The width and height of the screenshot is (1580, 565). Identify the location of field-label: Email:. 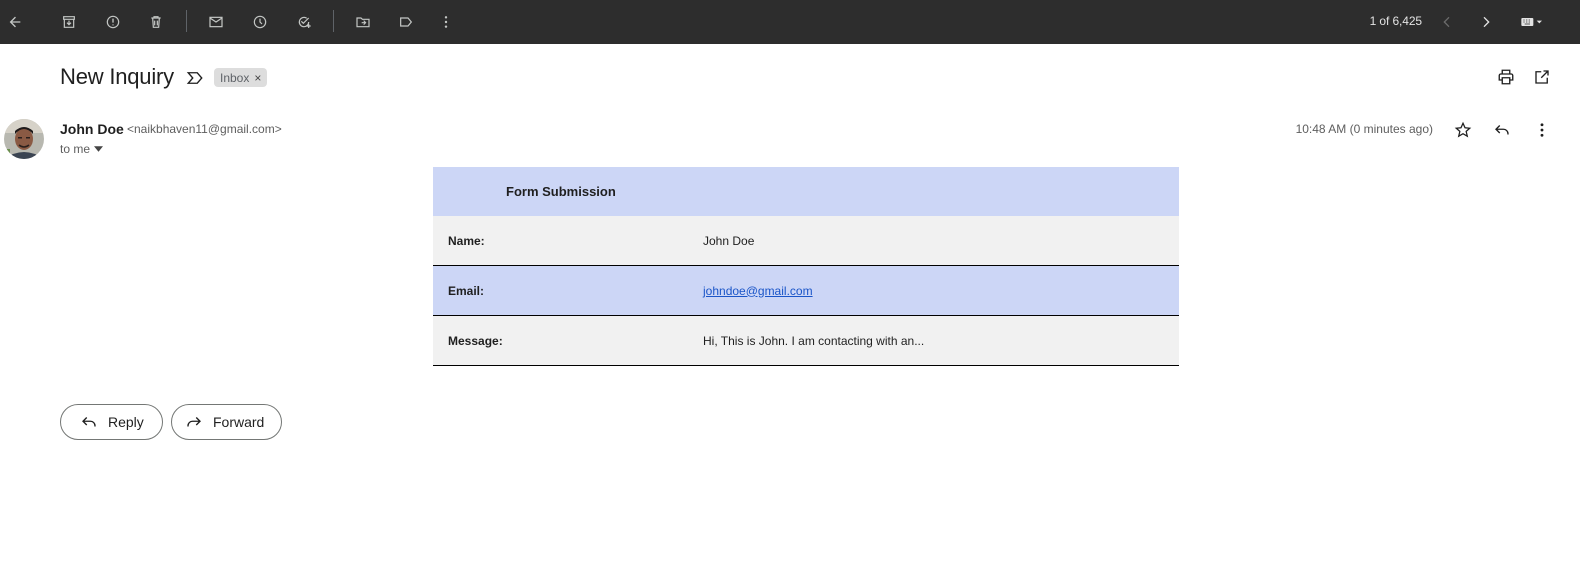
(466, 290).